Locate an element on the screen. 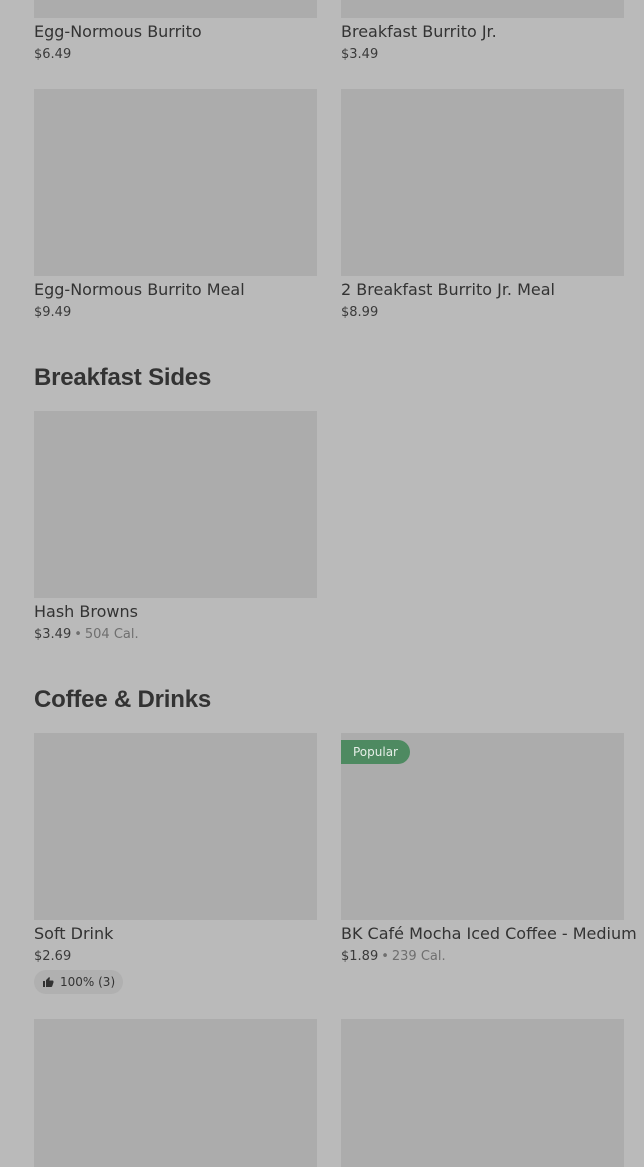  item-image-egg-normous-burrito-meal is located at coordinates (175, 182).